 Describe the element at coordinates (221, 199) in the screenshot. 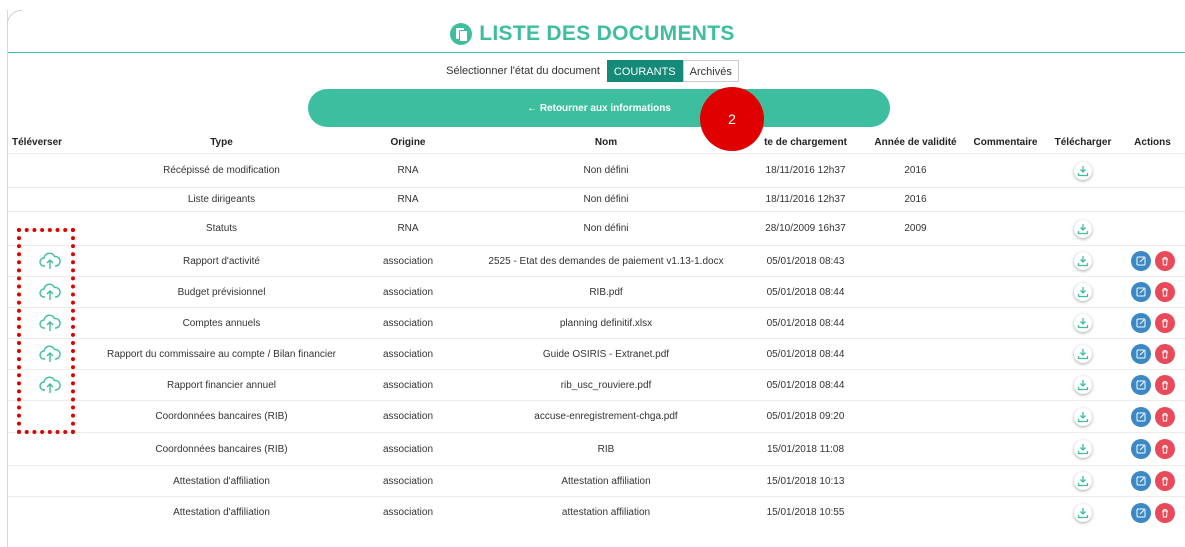

I see `type-cell: Liste dirigeants` at that location.